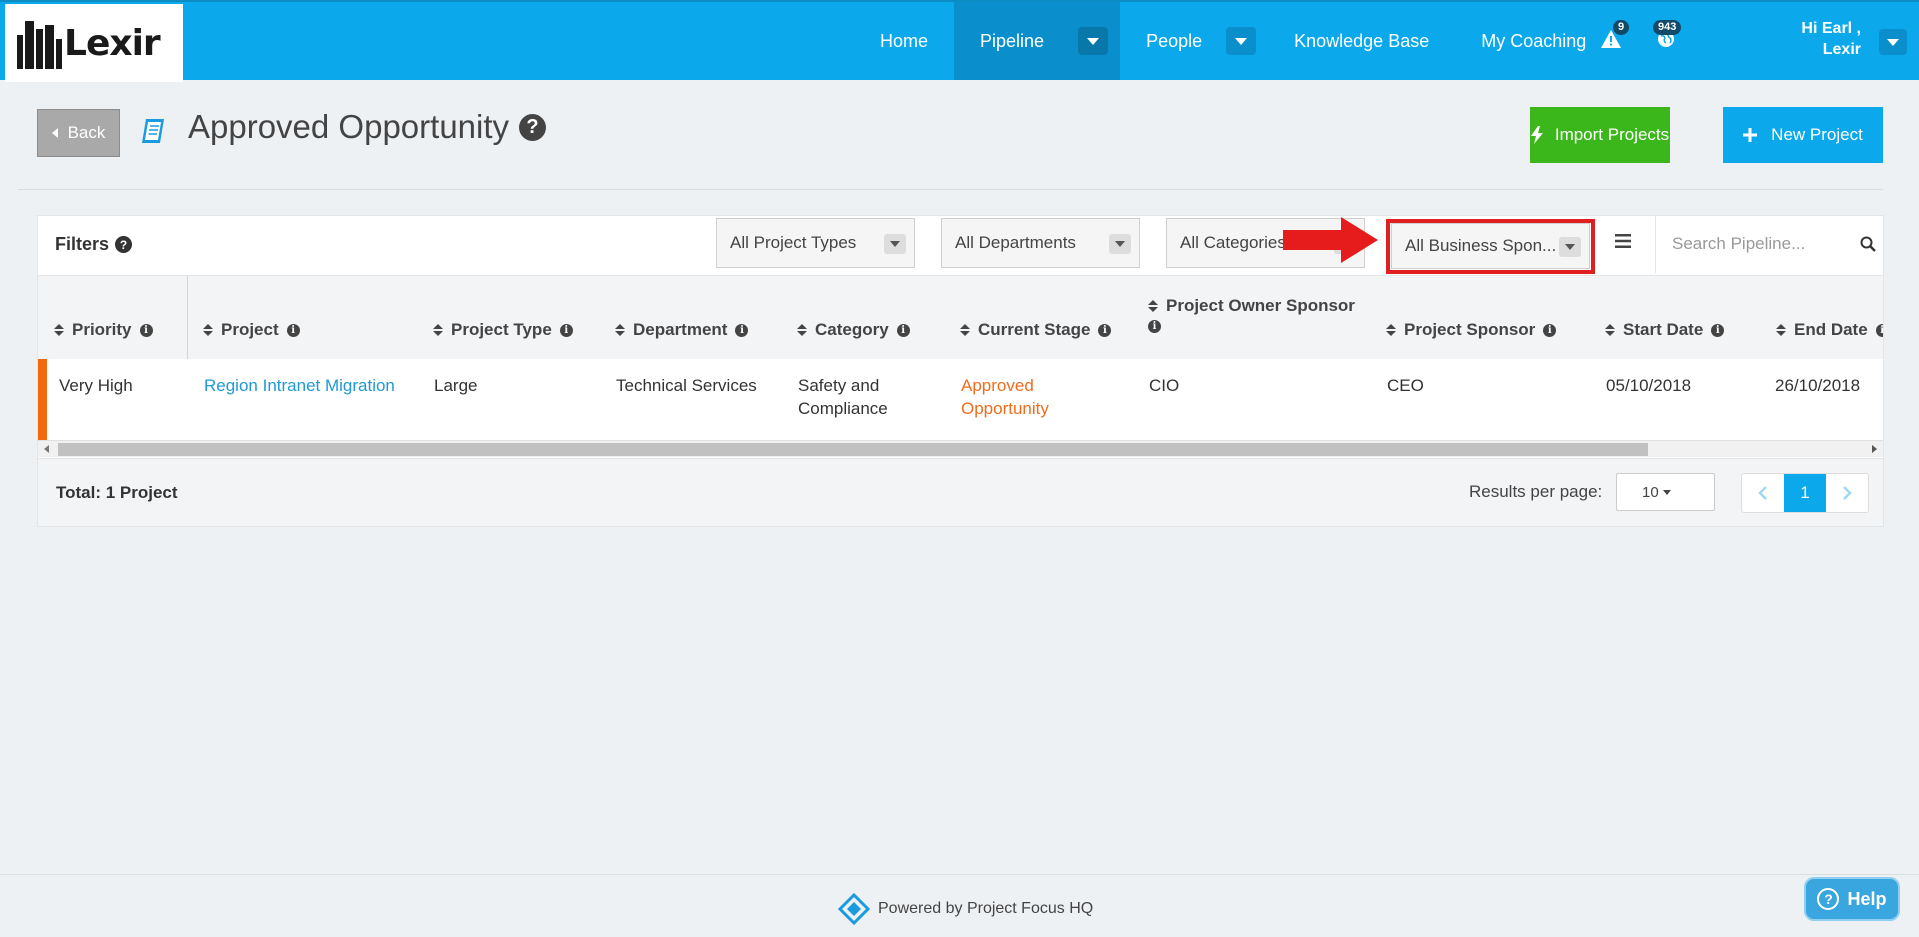 The height and width of the screenshot is (937, 1919). Describe the element at coordinates (1831, 39) in the screenshot. I see `user-greeting: Hi Earl , Lexir` at that location.